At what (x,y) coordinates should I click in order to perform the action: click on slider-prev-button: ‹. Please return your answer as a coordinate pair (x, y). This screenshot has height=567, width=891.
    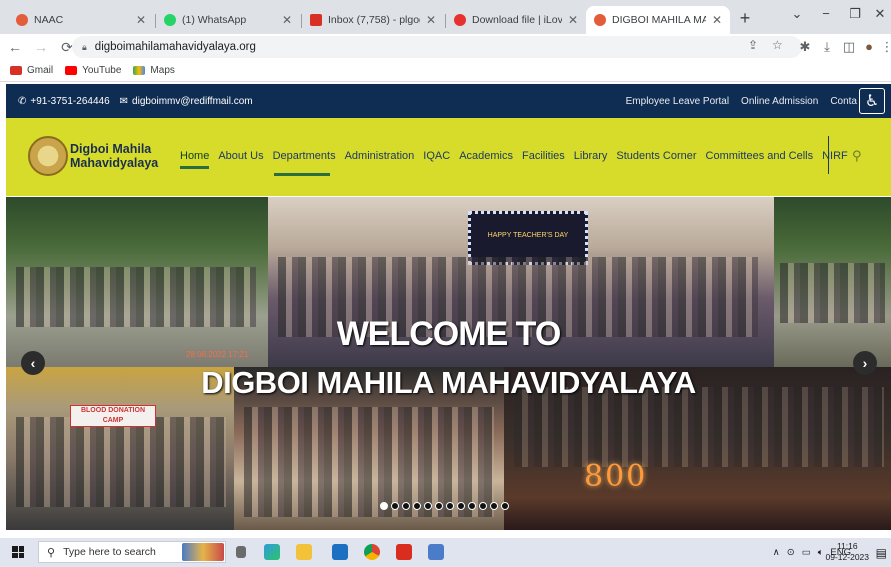
    Looking at the image, I should click on (33, 363).